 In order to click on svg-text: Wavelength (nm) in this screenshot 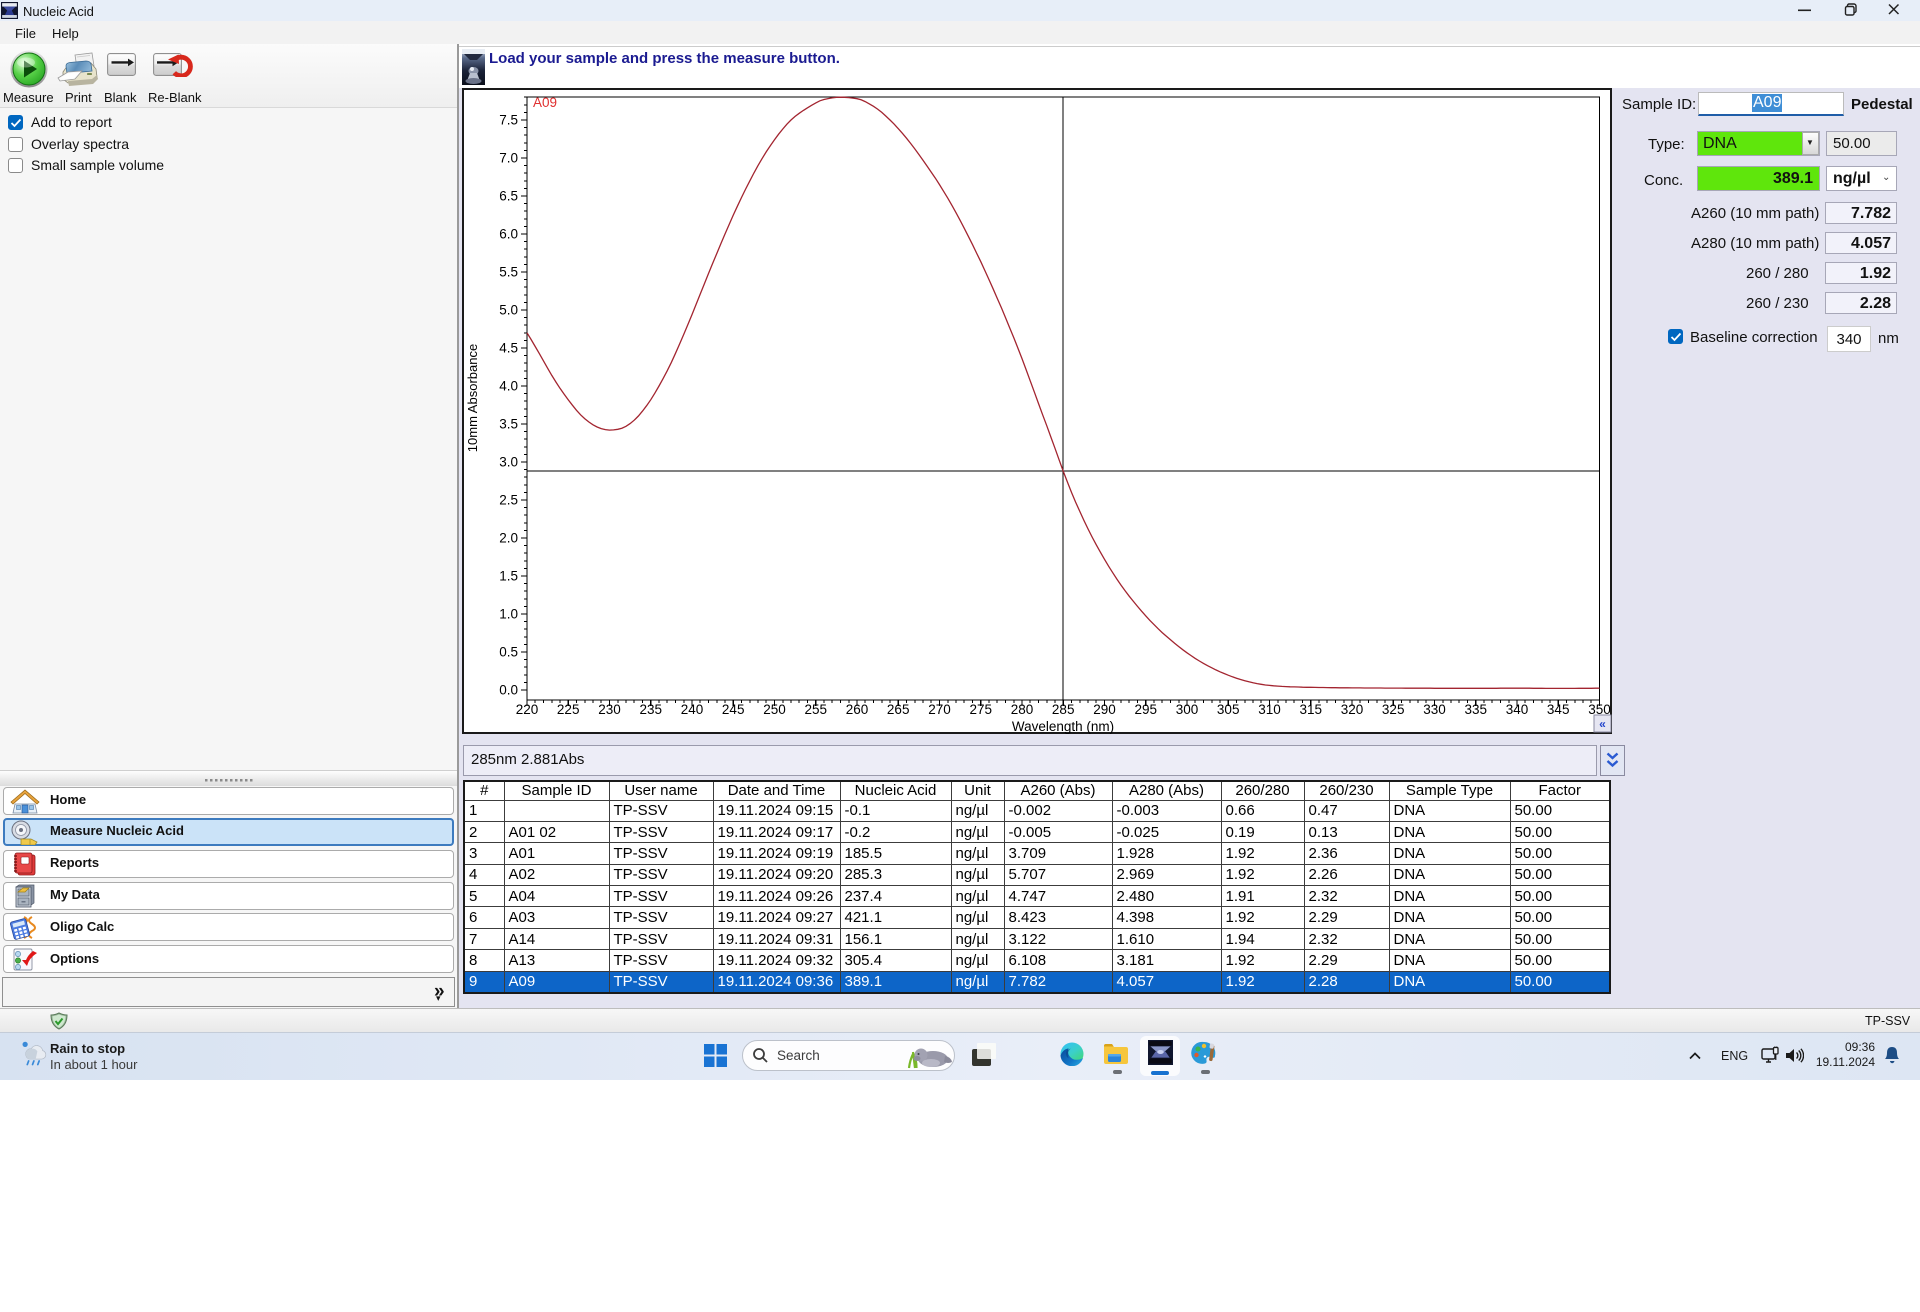, I will do `click(1063, 726)`.